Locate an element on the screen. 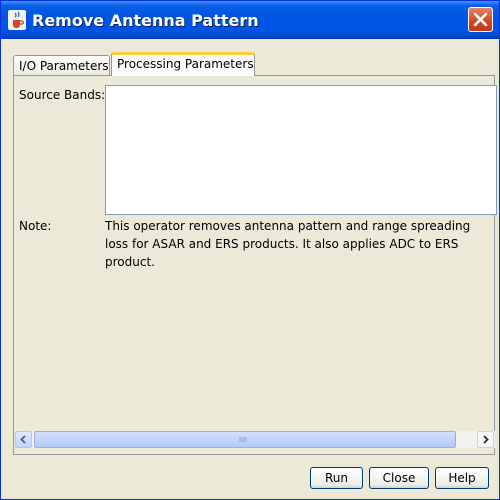  tab-label: I/O Parameters is located at coordinates (64, 66).